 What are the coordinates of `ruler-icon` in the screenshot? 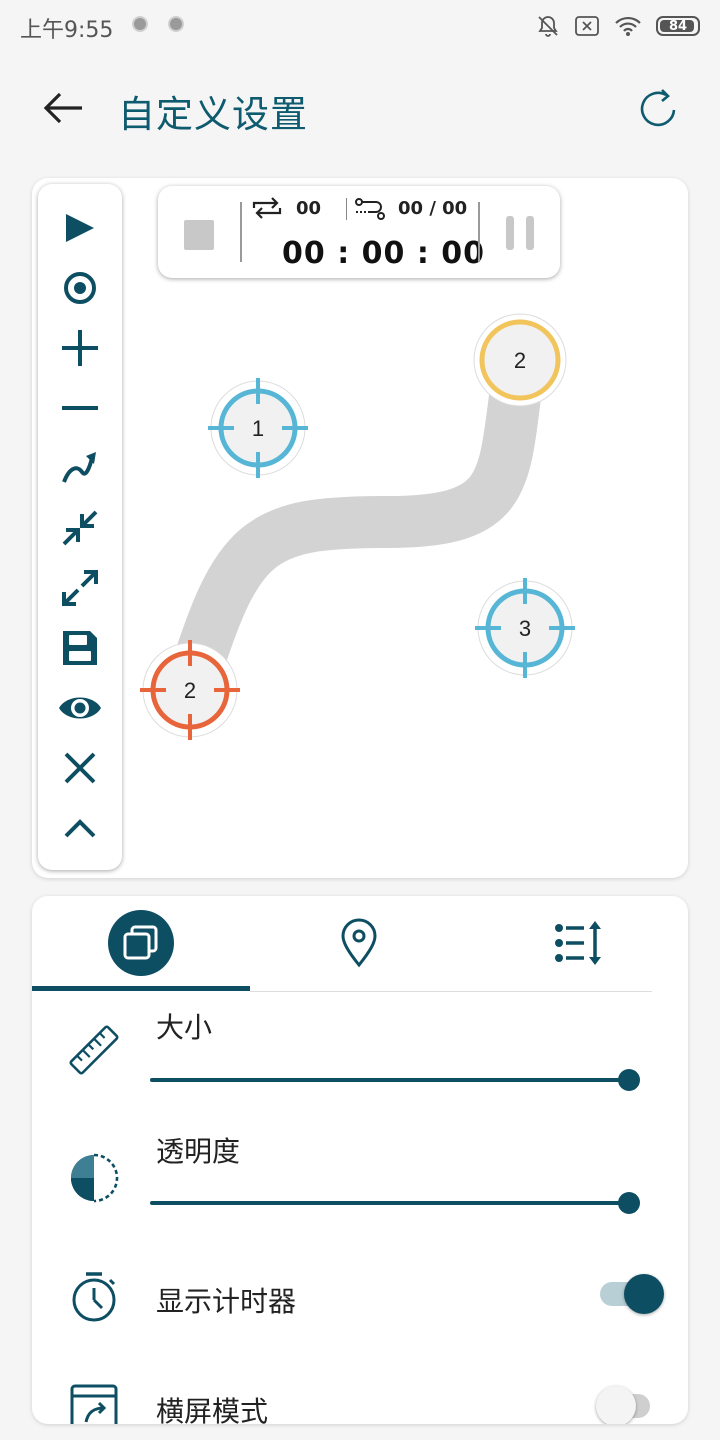 It's located at (94, 1050).